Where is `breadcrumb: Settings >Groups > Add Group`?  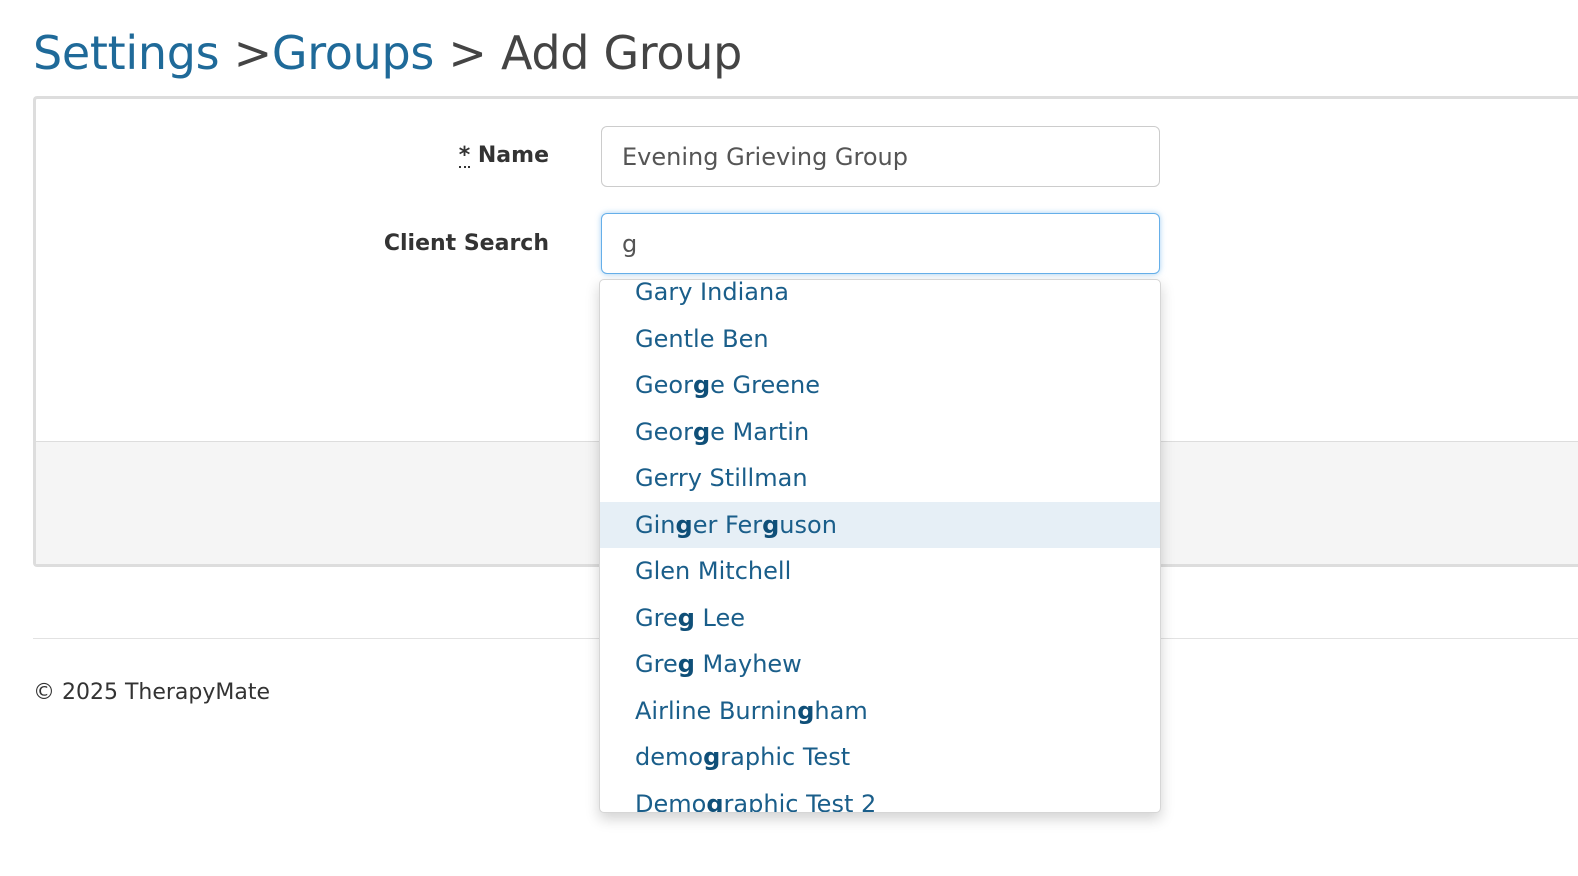 breadcrumb: Settings >Groups > Add Group is located at coordinates (387, 53).